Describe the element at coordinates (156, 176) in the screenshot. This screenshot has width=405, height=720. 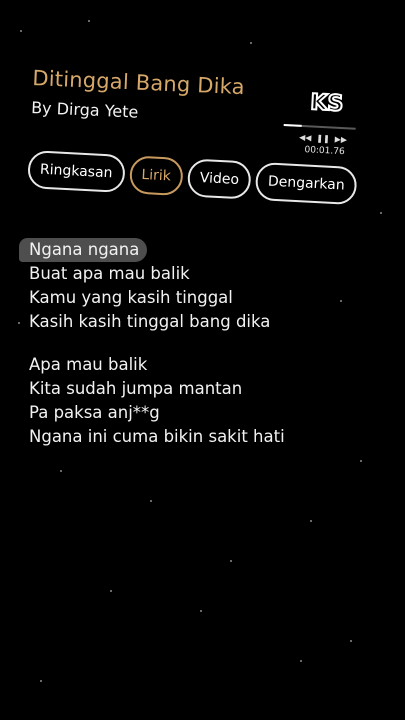
I see `tab-lirik: Lirik` at that location.